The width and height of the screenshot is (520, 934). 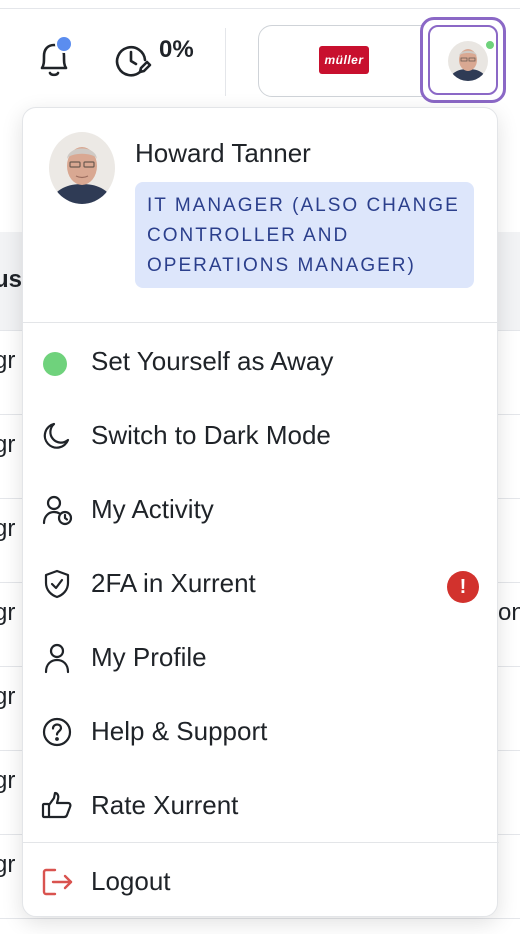 What do you see at coordinates (57, 806) in the screenshot?
I see `thumbs-up-icon` at bounding box center [57, 806].